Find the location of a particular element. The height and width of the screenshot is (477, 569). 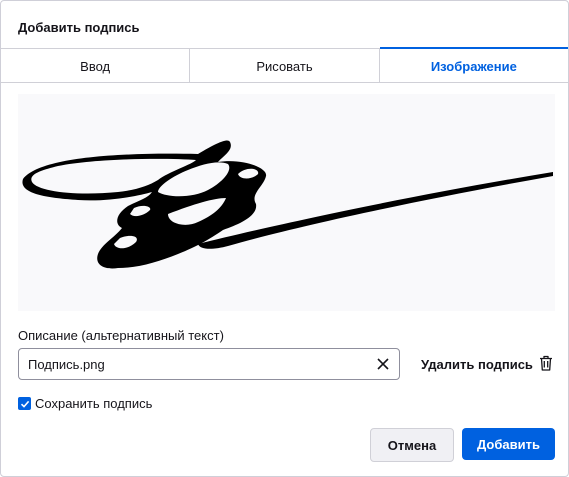

tab-bar: Ввод Рисовать Изображение is located at coordinates (285, 65).